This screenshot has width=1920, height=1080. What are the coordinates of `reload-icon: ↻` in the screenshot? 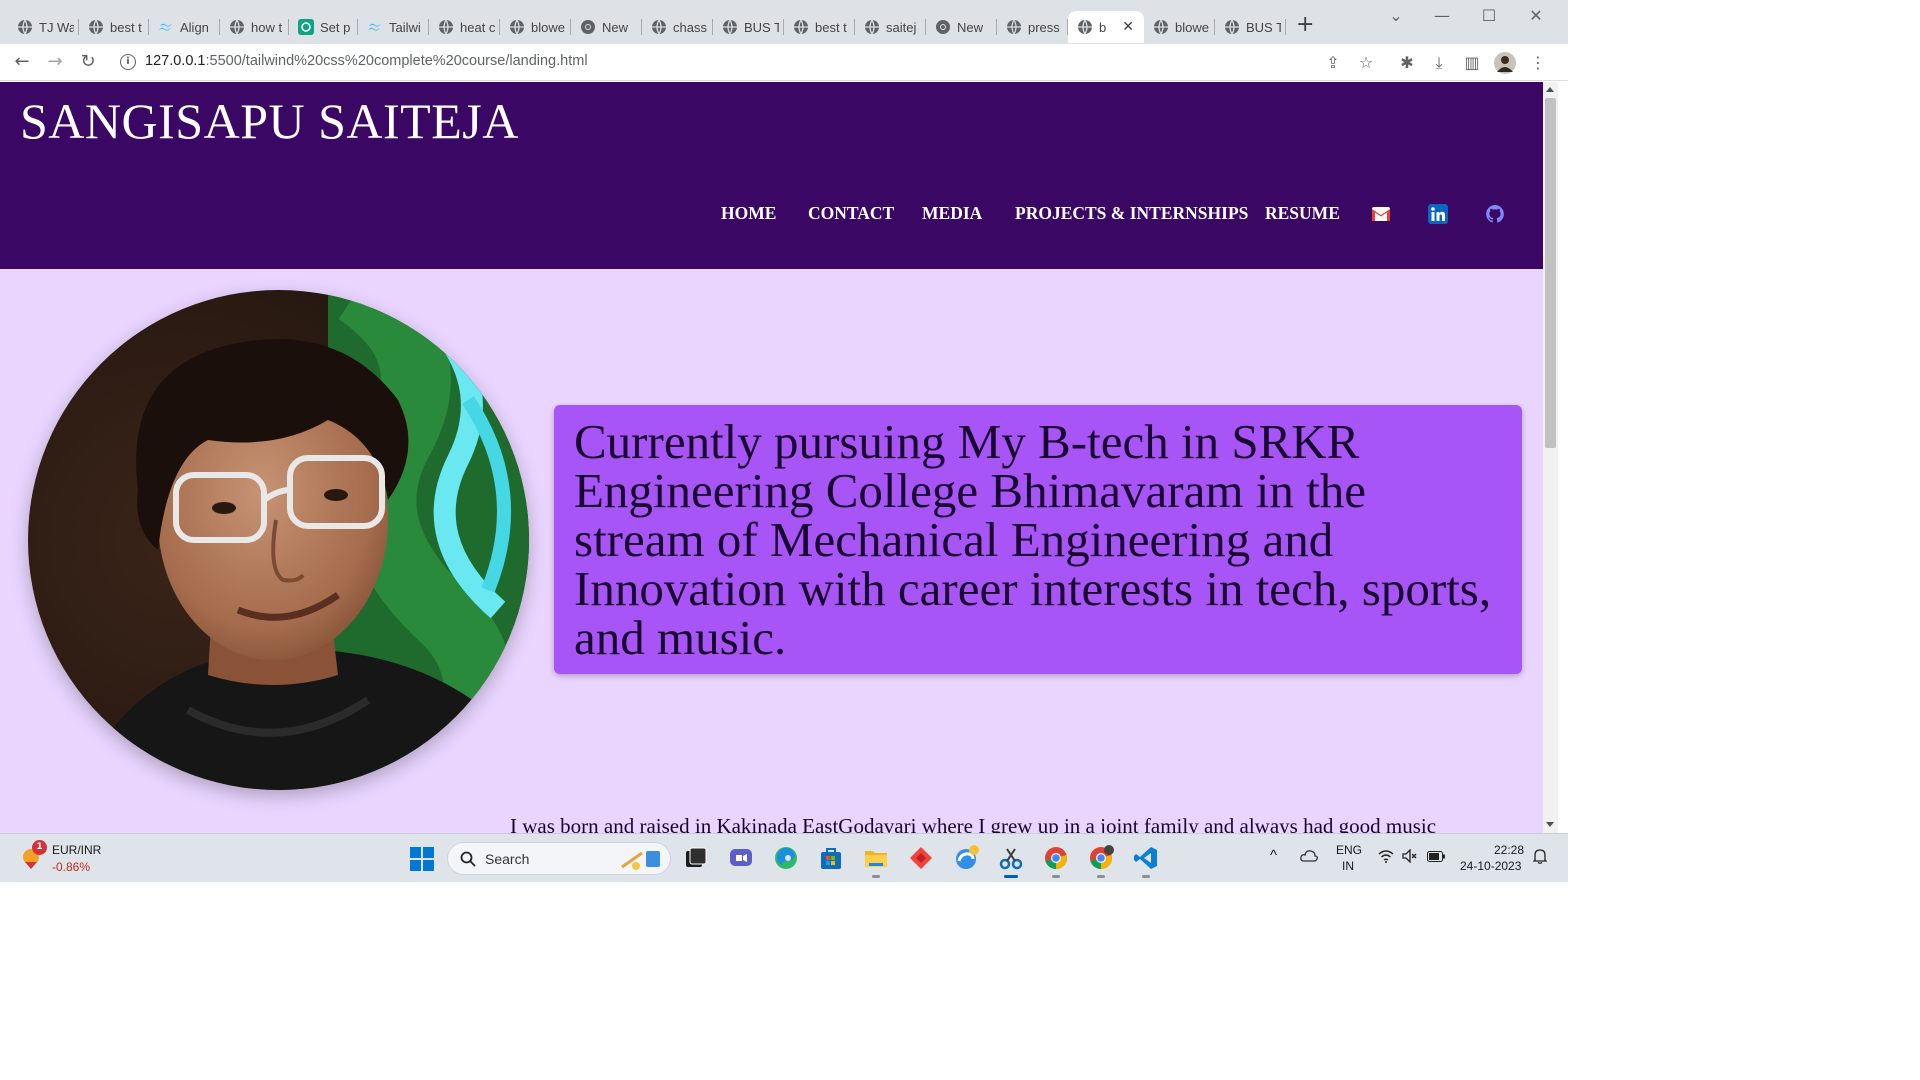 It's located at (88, 63).